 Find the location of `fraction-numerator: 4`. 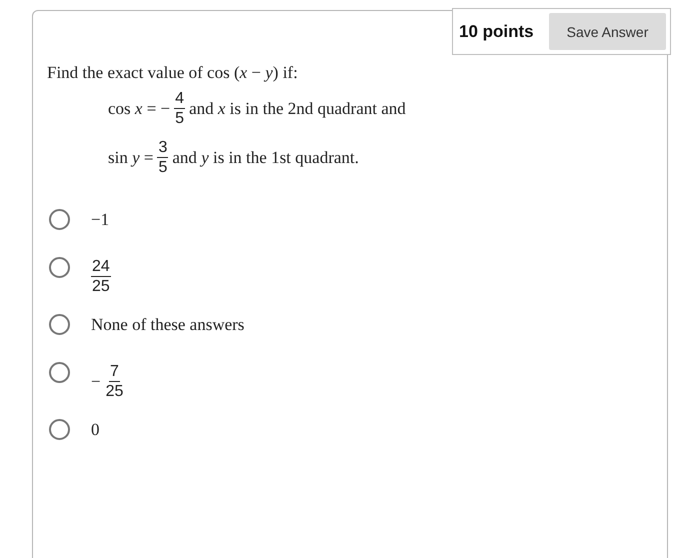

fraction-numerator: 4 is located at coordinates (180, 99).